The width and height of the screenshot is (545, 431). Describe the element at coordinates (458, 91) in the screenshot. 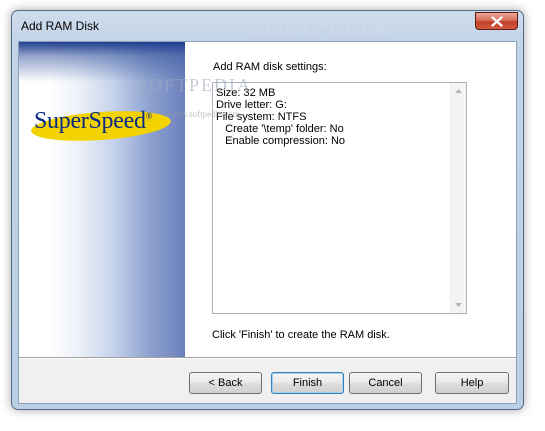

I see `scroll-up-arrow-icon` at that location.